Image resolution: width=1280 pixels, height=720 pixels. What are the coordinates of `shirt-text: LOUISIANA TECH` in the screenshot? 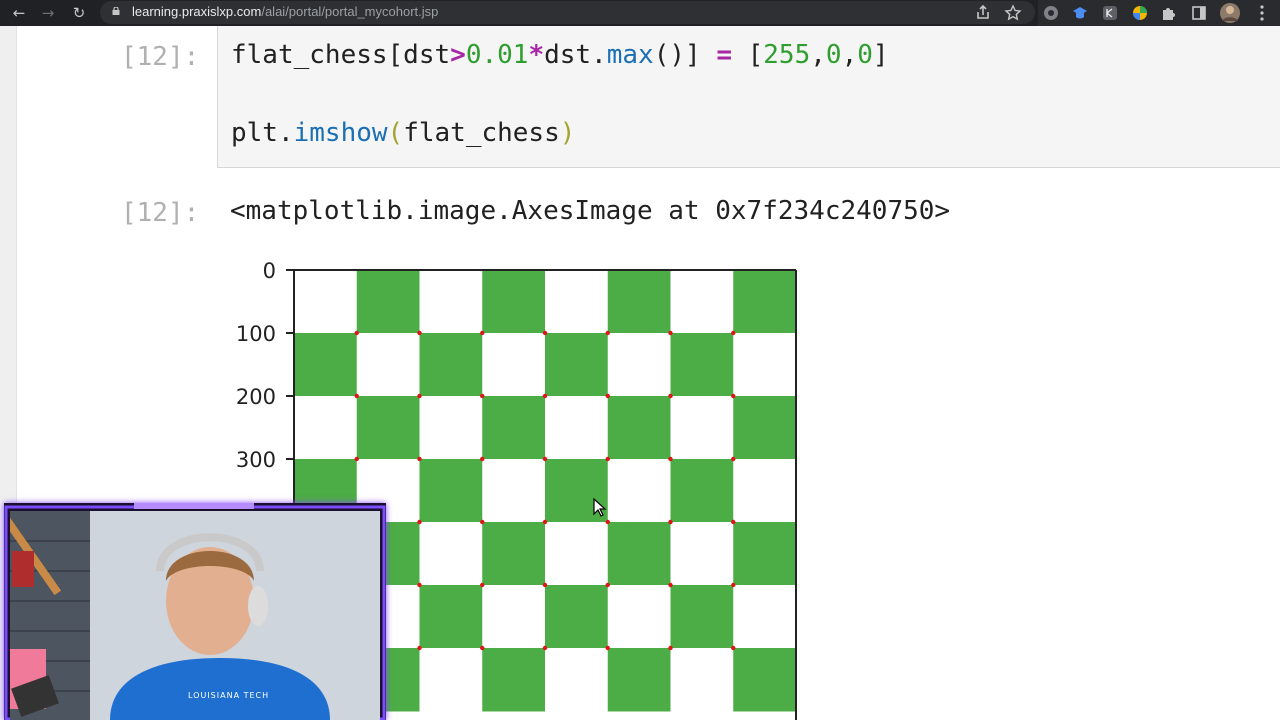 It's located at (229, 695).